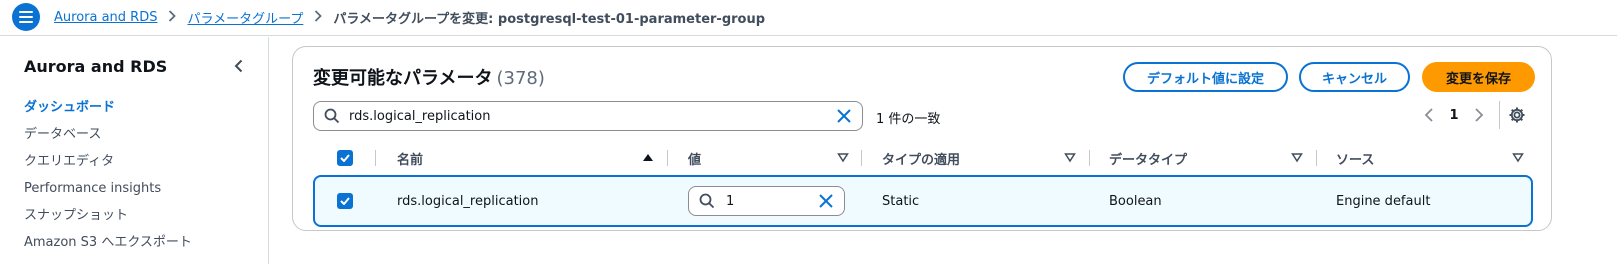 This screenshot has width=1617, height=264. I want to click on value-input-text: 1, so click(730, 201).